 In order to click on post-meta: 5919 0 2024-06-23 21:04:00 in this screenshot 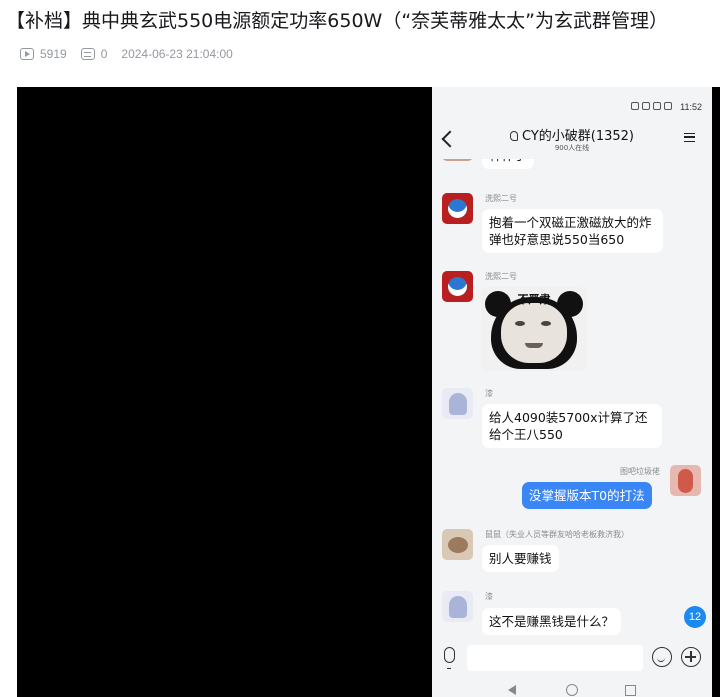, I will do `click(126, 54)`.